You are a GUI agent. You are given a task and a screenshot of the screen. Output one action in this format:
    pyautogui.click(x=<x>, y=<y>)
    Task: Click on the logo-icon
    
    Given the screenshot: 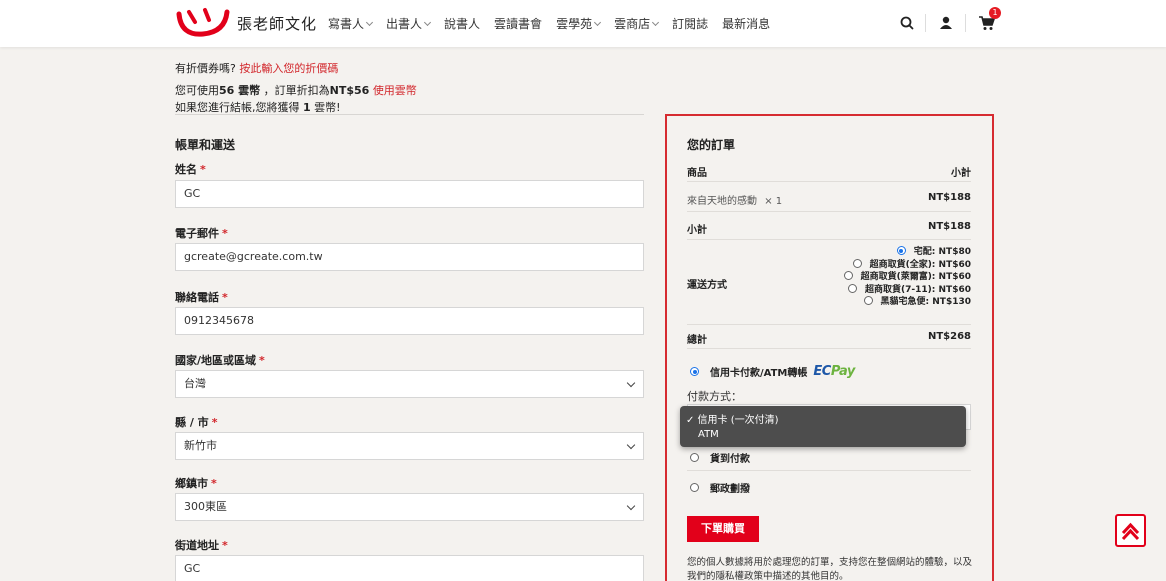 What is the action you would take?
    pyautogui.click(x=203, y=22)
    